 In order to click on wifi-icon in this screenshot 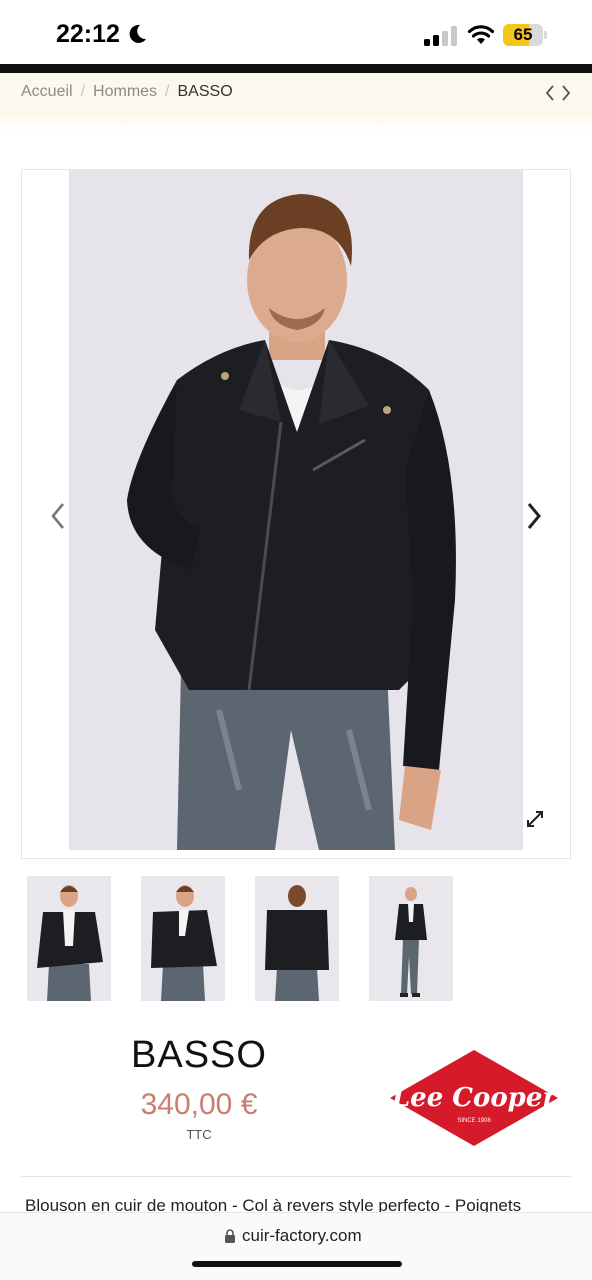, I will do `click(481, 34)`.